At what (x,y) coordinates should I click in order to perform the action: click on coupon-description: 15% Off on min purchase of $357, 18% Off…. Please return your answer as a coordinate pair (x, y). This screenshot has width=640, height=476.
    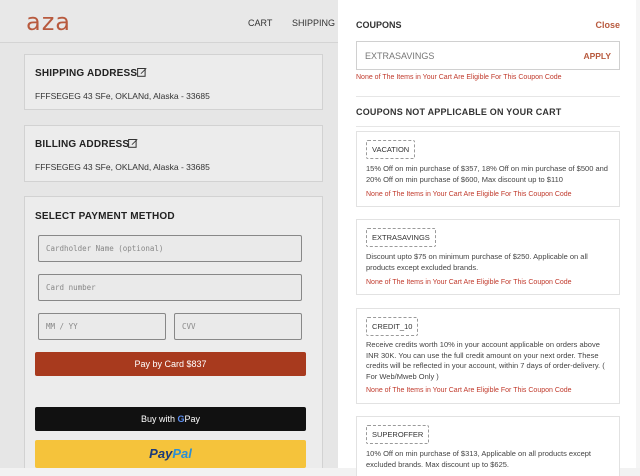
    Looking at the image, I should click on (487, 174).